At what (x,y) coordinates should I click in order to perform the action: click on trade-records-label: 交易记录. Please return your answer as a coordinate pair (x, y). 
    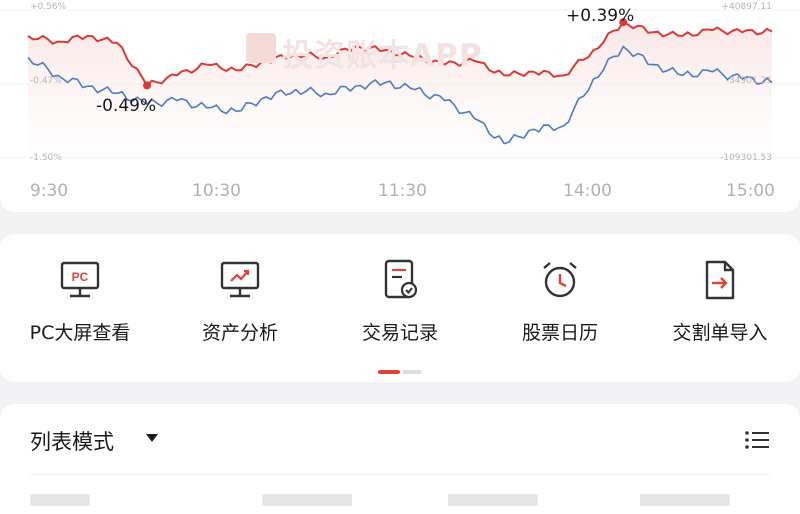
    Looking at the image, I should click on (399, 333).